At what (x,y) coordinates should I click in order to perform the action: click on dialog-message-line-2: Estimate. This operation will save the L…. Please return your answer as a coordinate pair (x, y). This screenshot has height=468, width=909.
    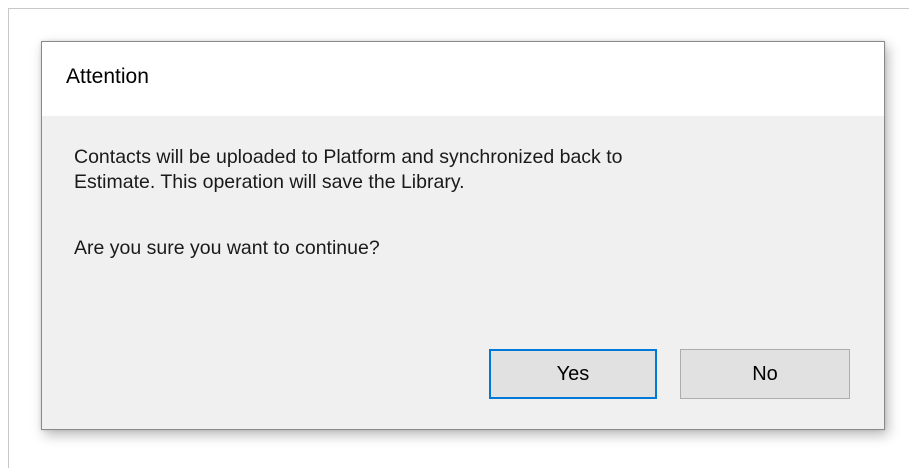
    Looking at the image, I should click on (269, 182).